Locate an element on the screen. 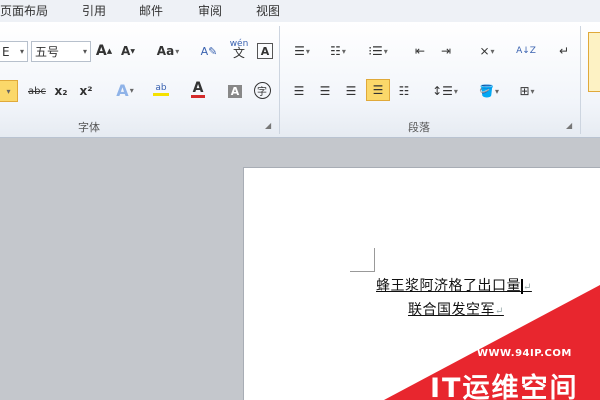 The width and height of the screenshot is (600, 400). shrink-font-button: A ▼ is located at coordinates (128, 51).